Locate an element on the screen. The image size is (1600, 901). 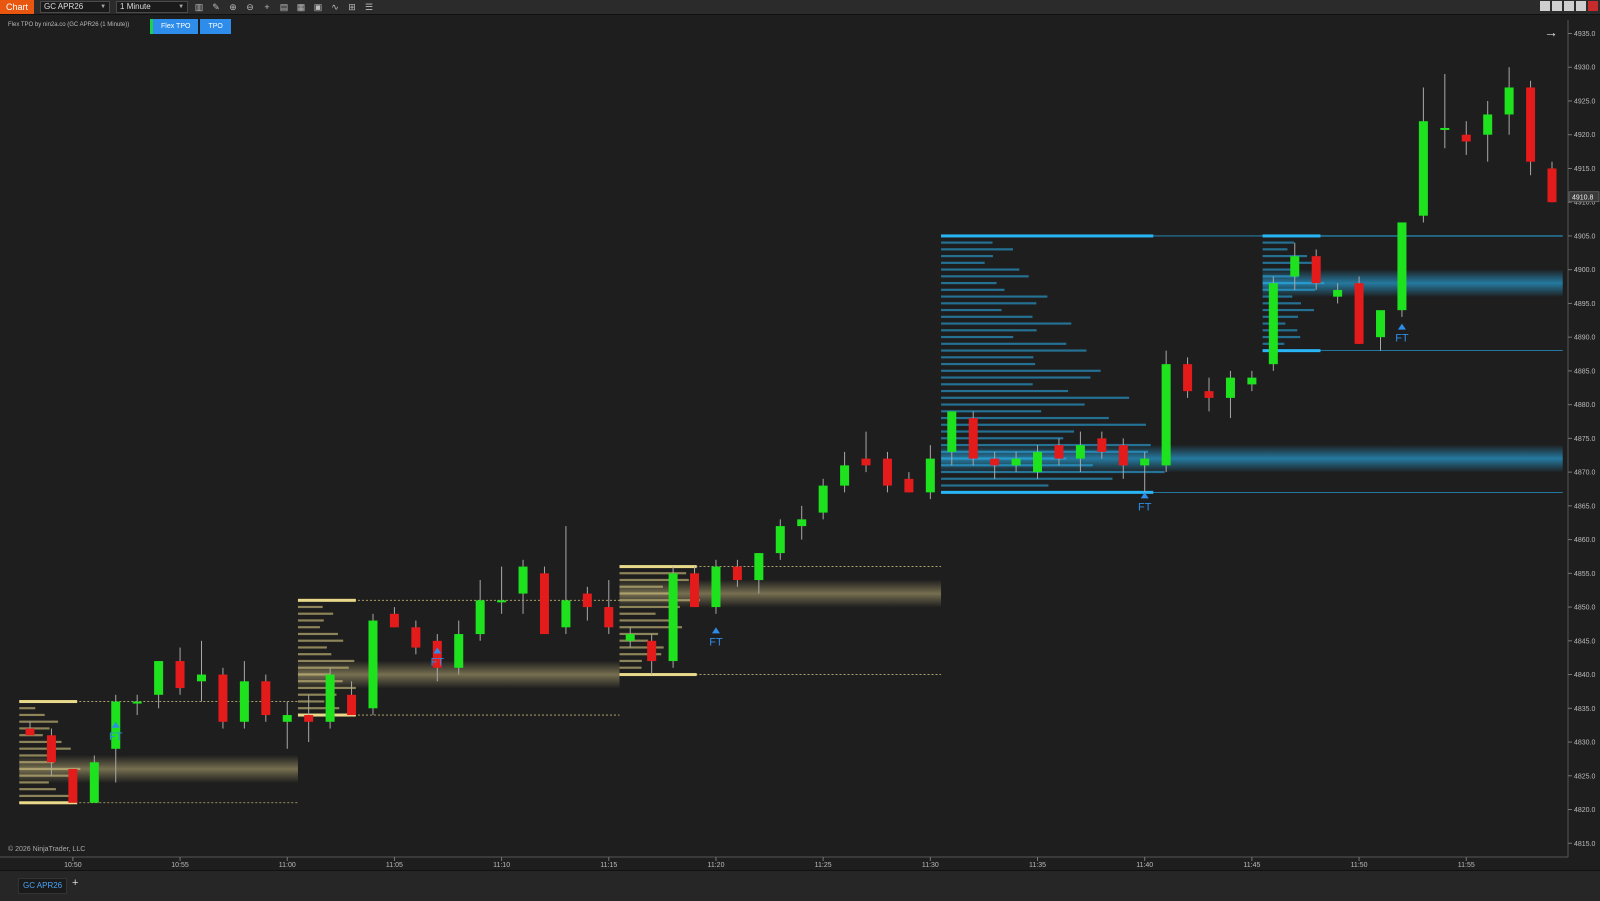
copyright-text: © 2026 NinjaTrader, LLC is located at coordinates (47, 849).